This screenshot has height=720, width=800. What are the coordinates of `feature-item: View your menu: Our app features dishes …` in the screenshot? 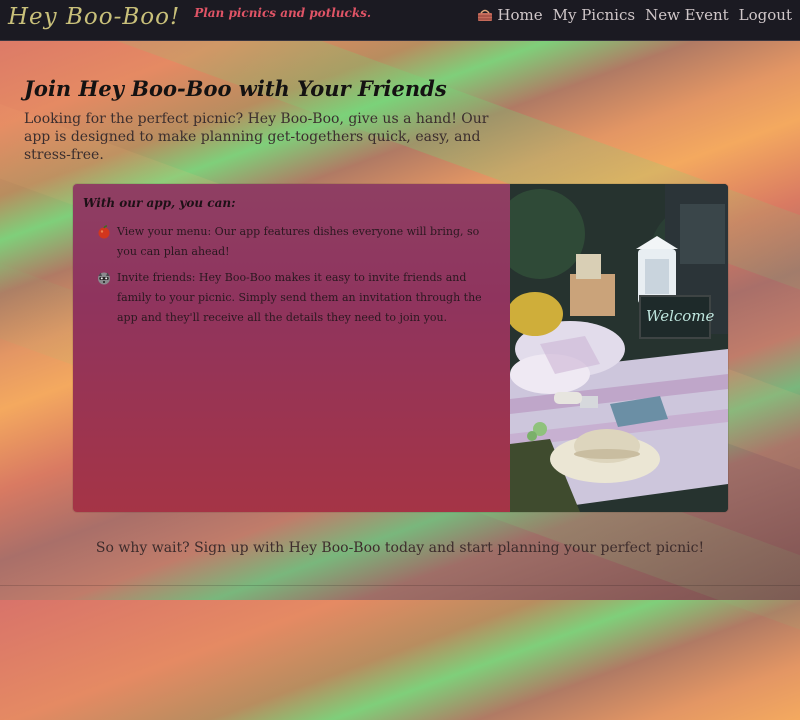 It's located at (298, 242).